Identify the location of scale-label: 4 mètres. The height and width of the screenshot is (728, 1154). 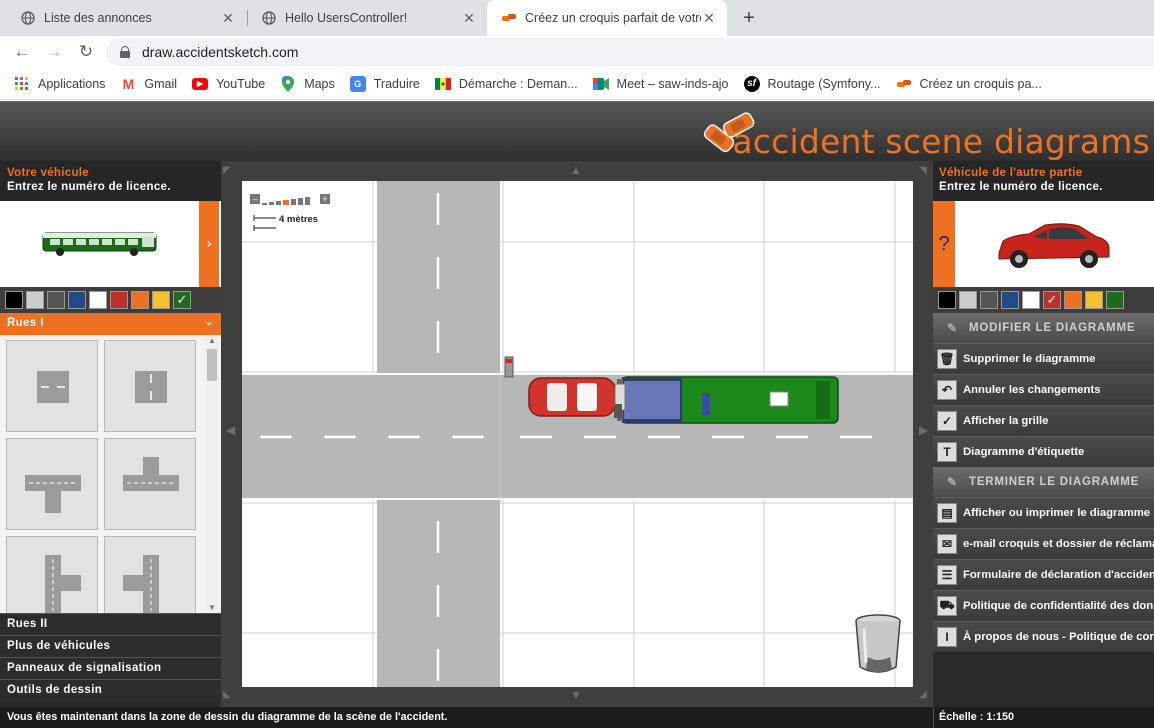
(299, 219).